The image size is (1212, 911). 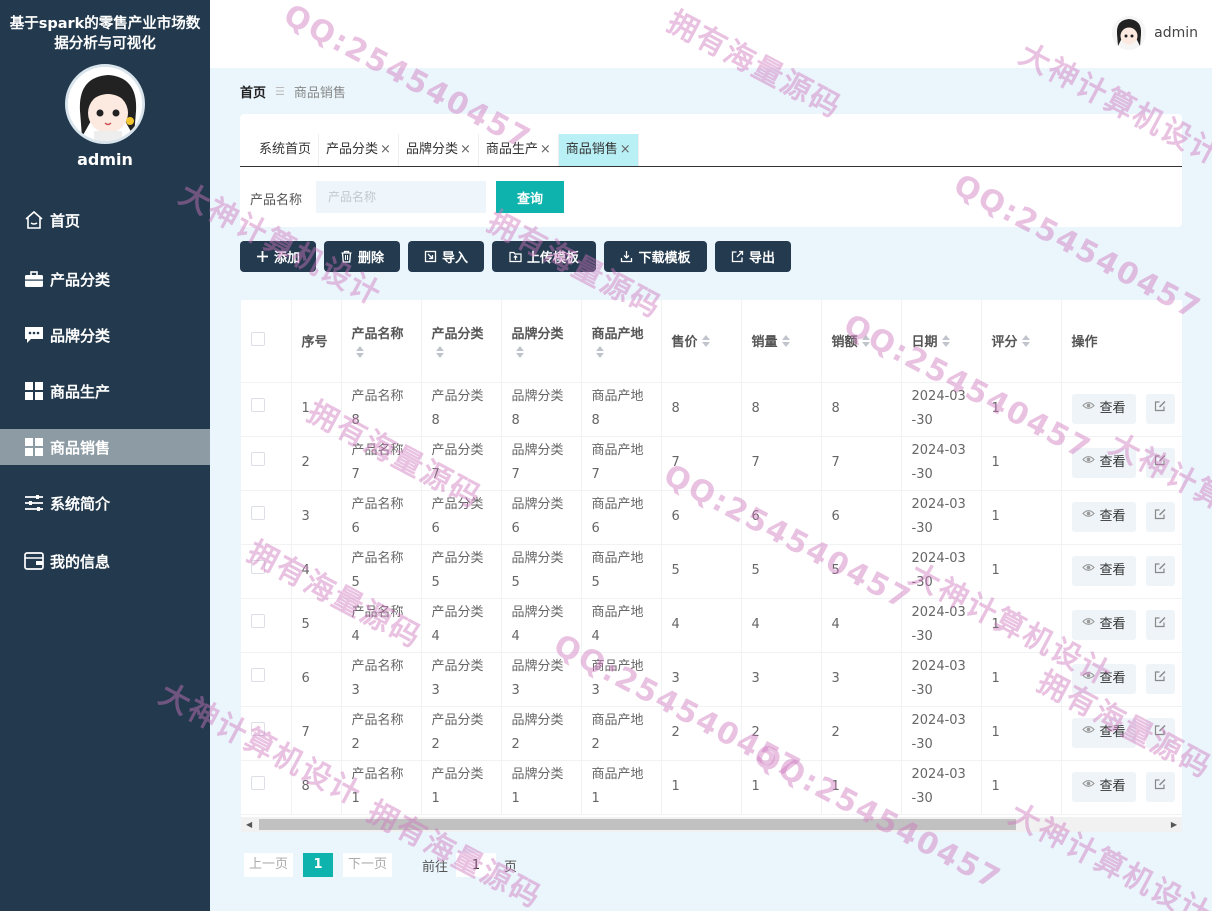 What do you see at coordinates (368, 865) in the screenshot?
I see `next-page-button: 下一页` at bounding box center [368, 865].